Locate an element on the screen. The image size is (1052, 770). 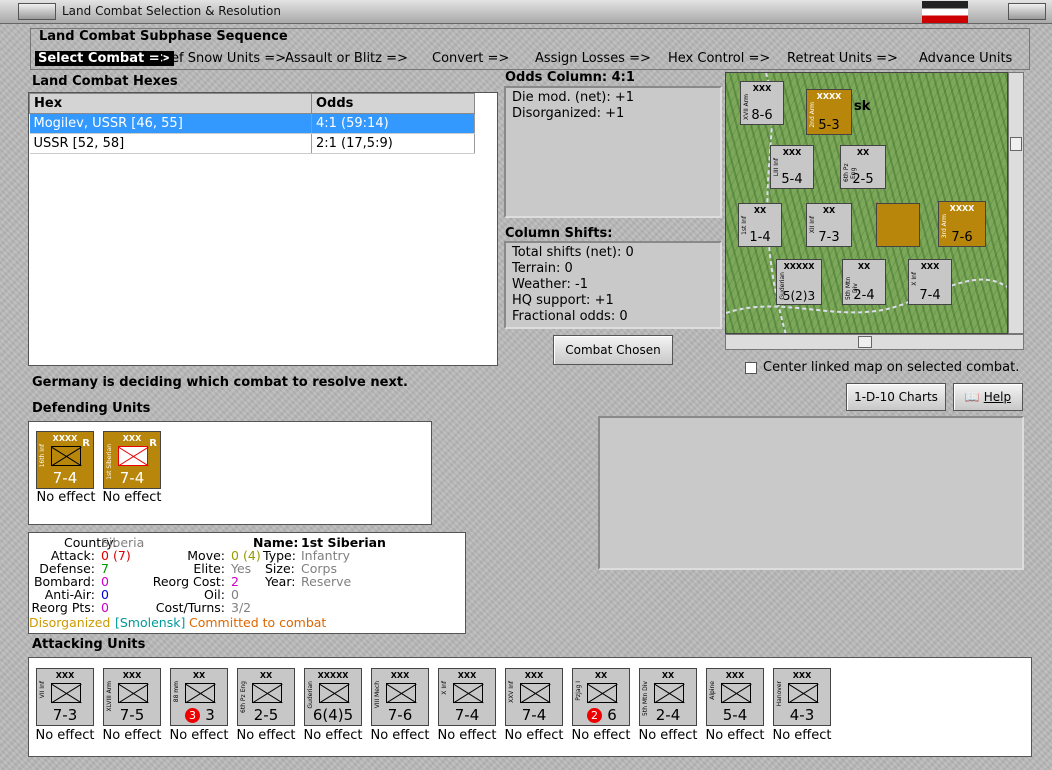
column-odds: Odds is located at coordinates (393, 103).